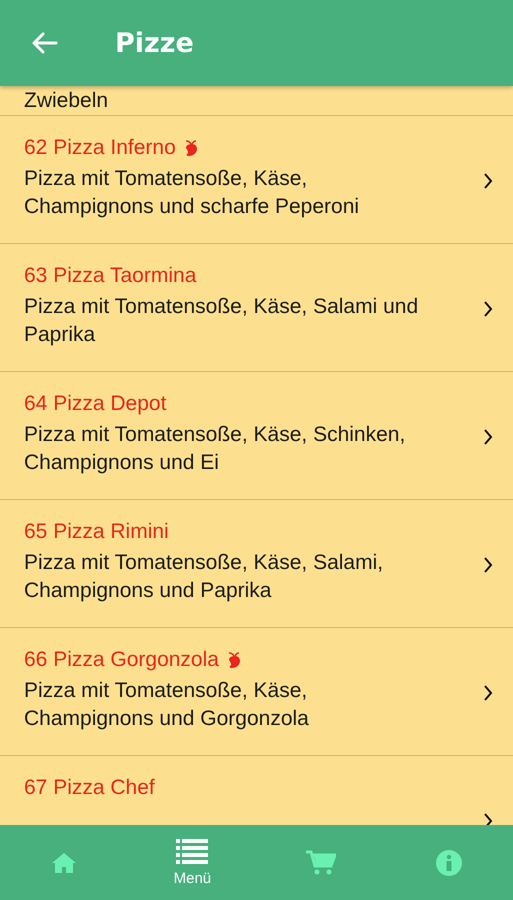 The width and height of the screenshot is (513, 900). What do you see at coordinates (204, 577) in the screenshot?
I see `item-description: Pizza mit Tomatensoße, Käse, Salami, Champignons und Paprika` at bounding box center [204, 577].